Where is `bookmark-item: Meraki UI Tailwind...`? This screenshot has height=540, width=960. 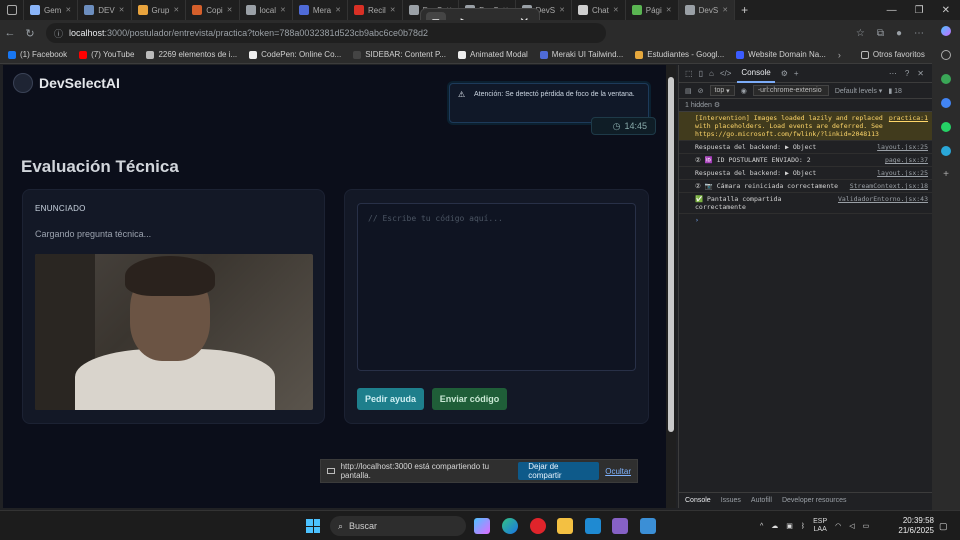
bookmark-item: Meraki UI Tailwind... is located at coordinates (581, 54).